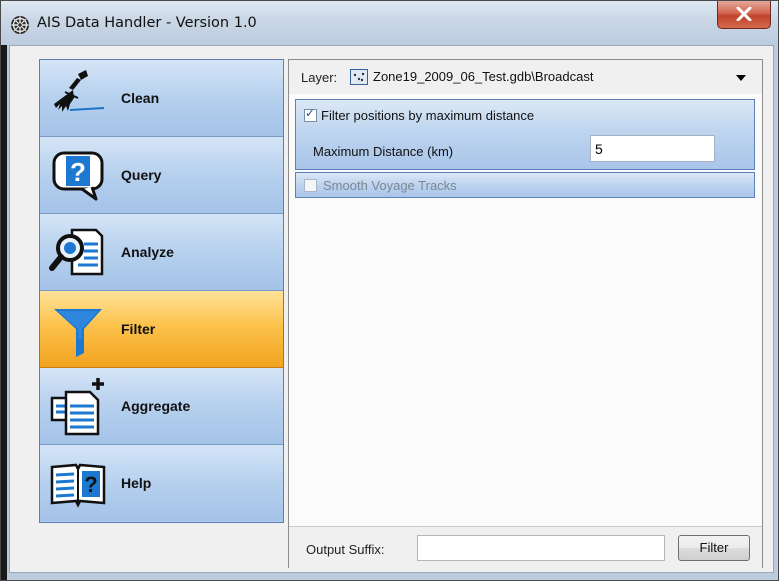  What do you see at coordinates (390, 185) in the screenshot?
I see `smooth-tracks-label: Smooth Voyage Tracks` at bounding box center [390, 185].